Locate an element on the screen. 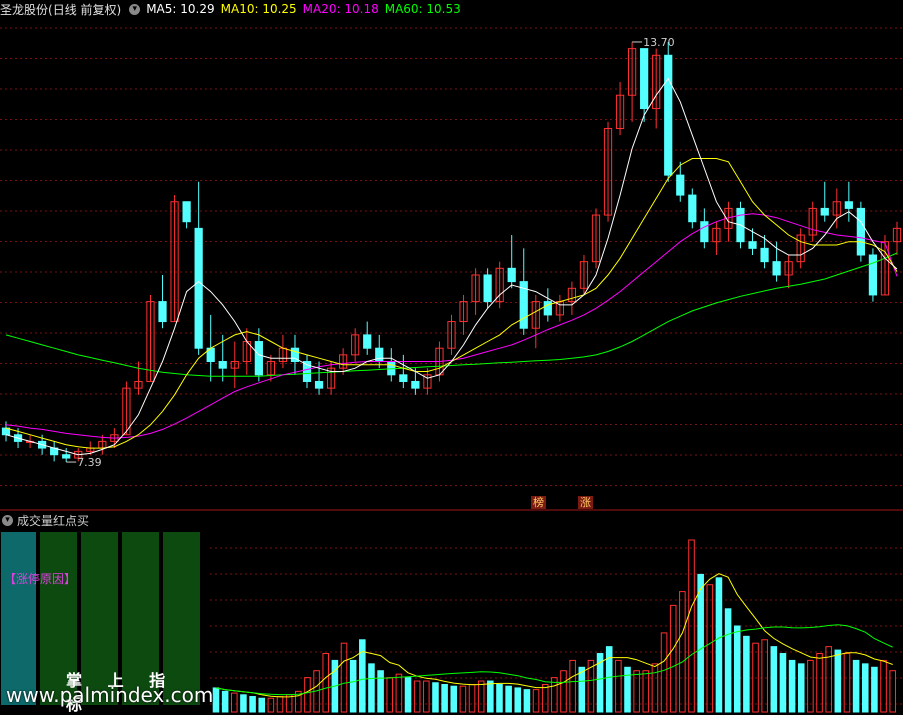 The height and width of the screenshot is (715, 903). volume-indicator-header: ▾ 成交量红点买 is located at coordinates (44, 520).